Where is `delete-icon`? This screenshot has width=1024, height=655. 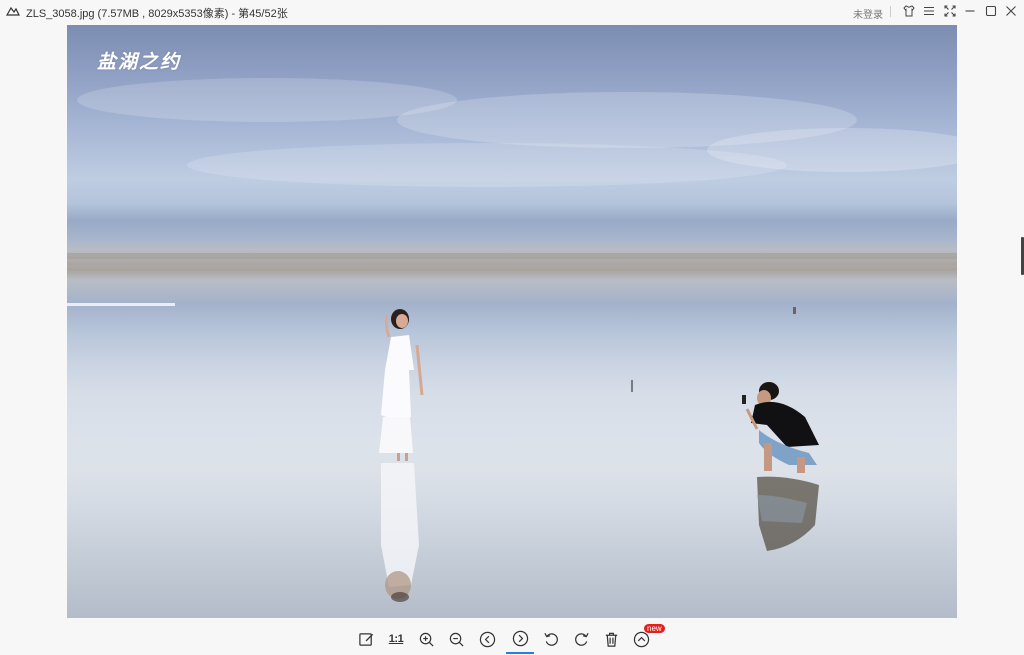 delete-icon is located at coordinates (611, 639).